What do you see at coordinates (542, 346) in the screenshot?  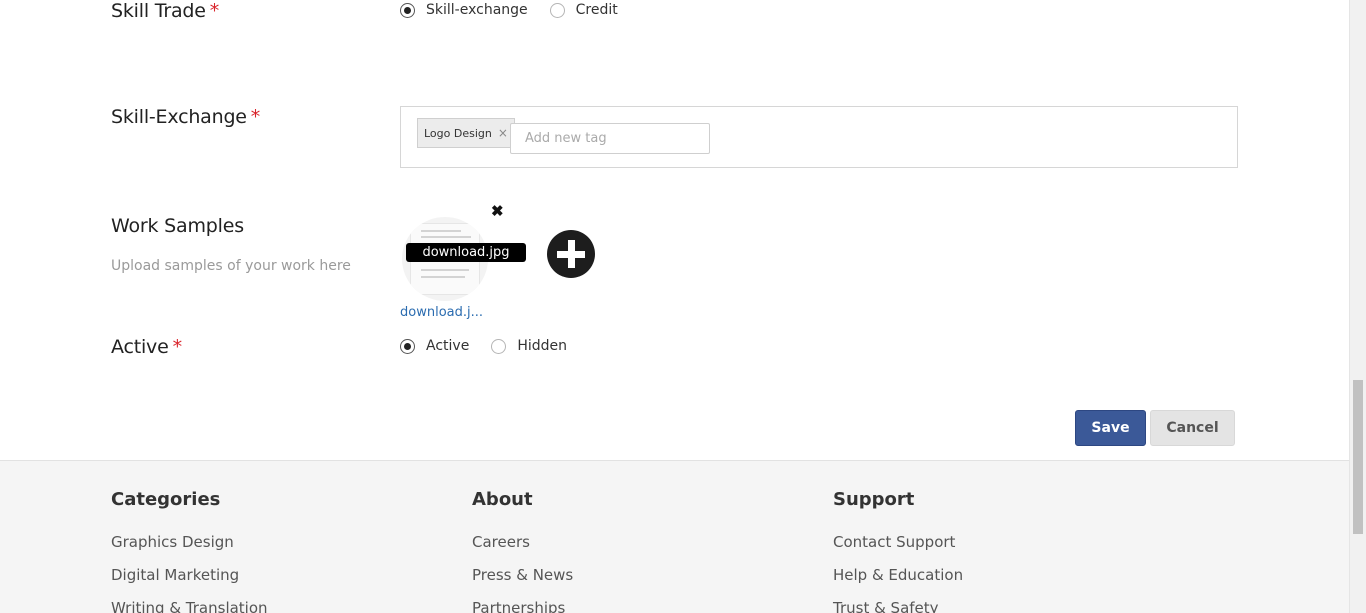 I see `hidden-radio-label: Hidden` at bounding box center [542, 346].